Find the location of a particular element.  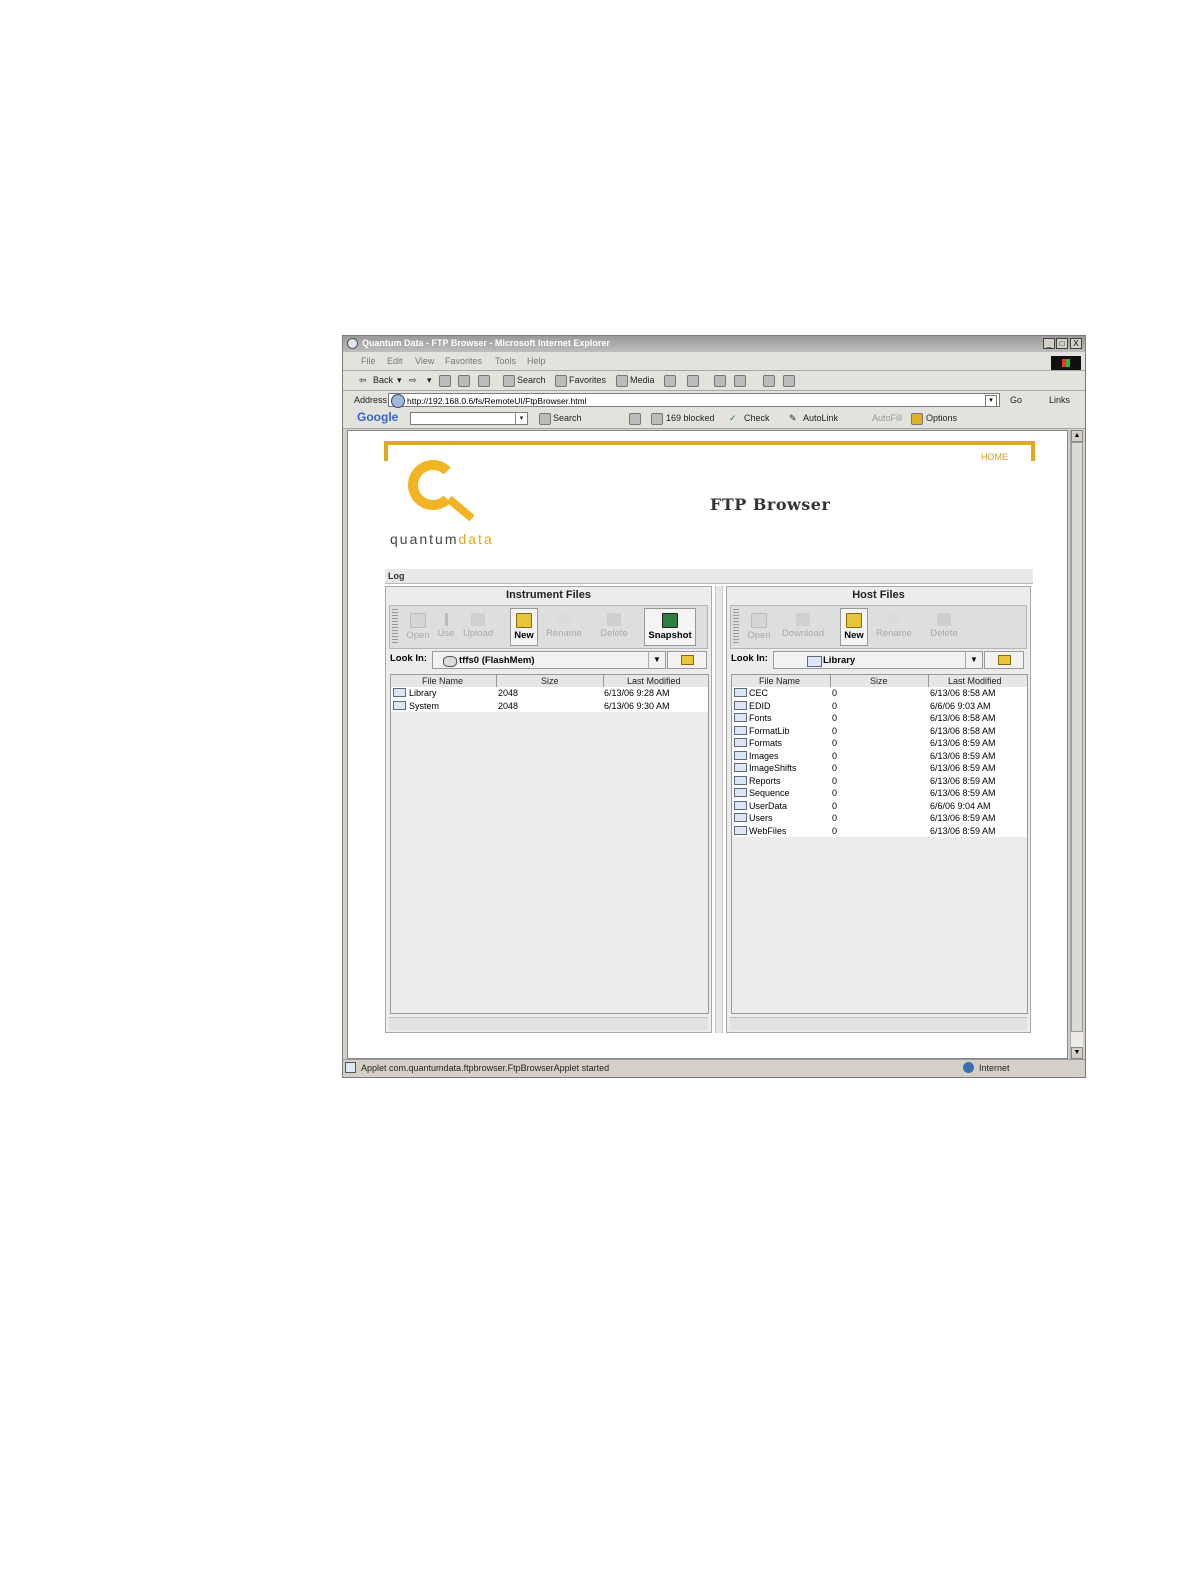

maximize-button: □ is located at coordinates (1062, 343).